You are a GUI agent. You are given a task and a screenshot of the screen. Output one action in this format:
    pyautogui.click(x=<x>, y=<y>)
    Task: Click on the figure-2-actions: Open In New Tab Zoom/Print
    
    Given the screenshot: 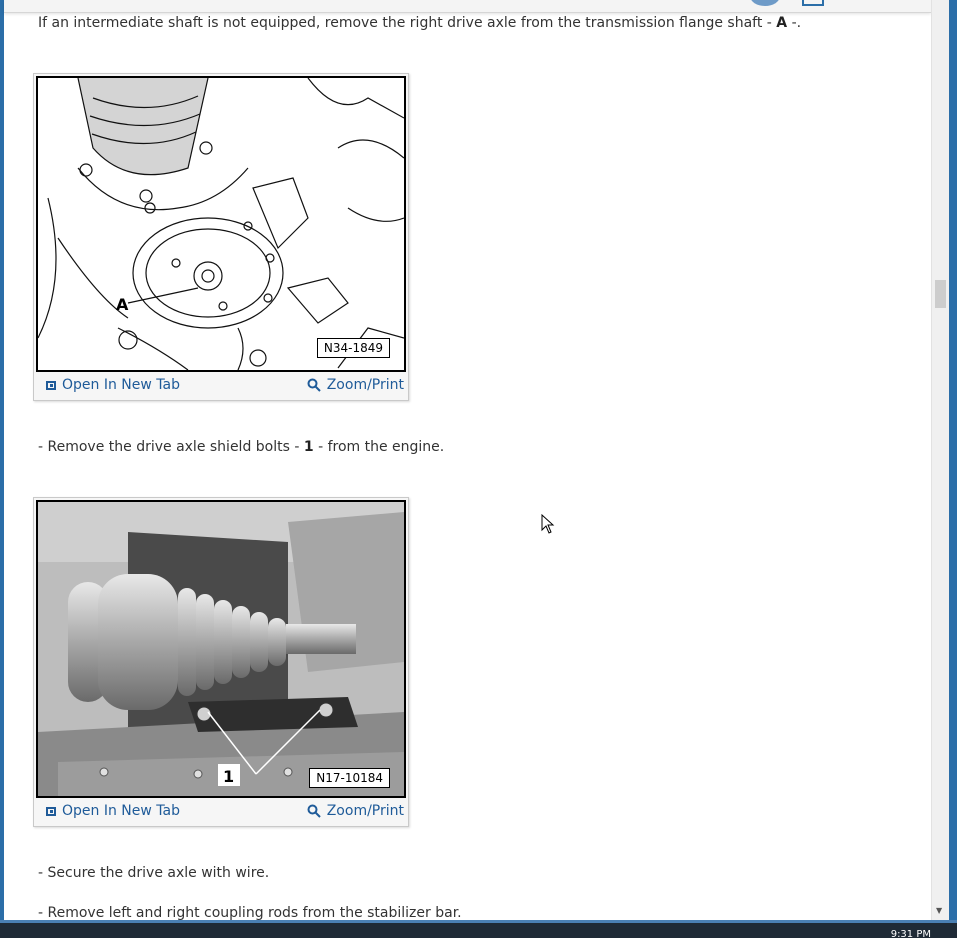 What is the action you would take?
    pyautogui.click(x=221, y=812)
    